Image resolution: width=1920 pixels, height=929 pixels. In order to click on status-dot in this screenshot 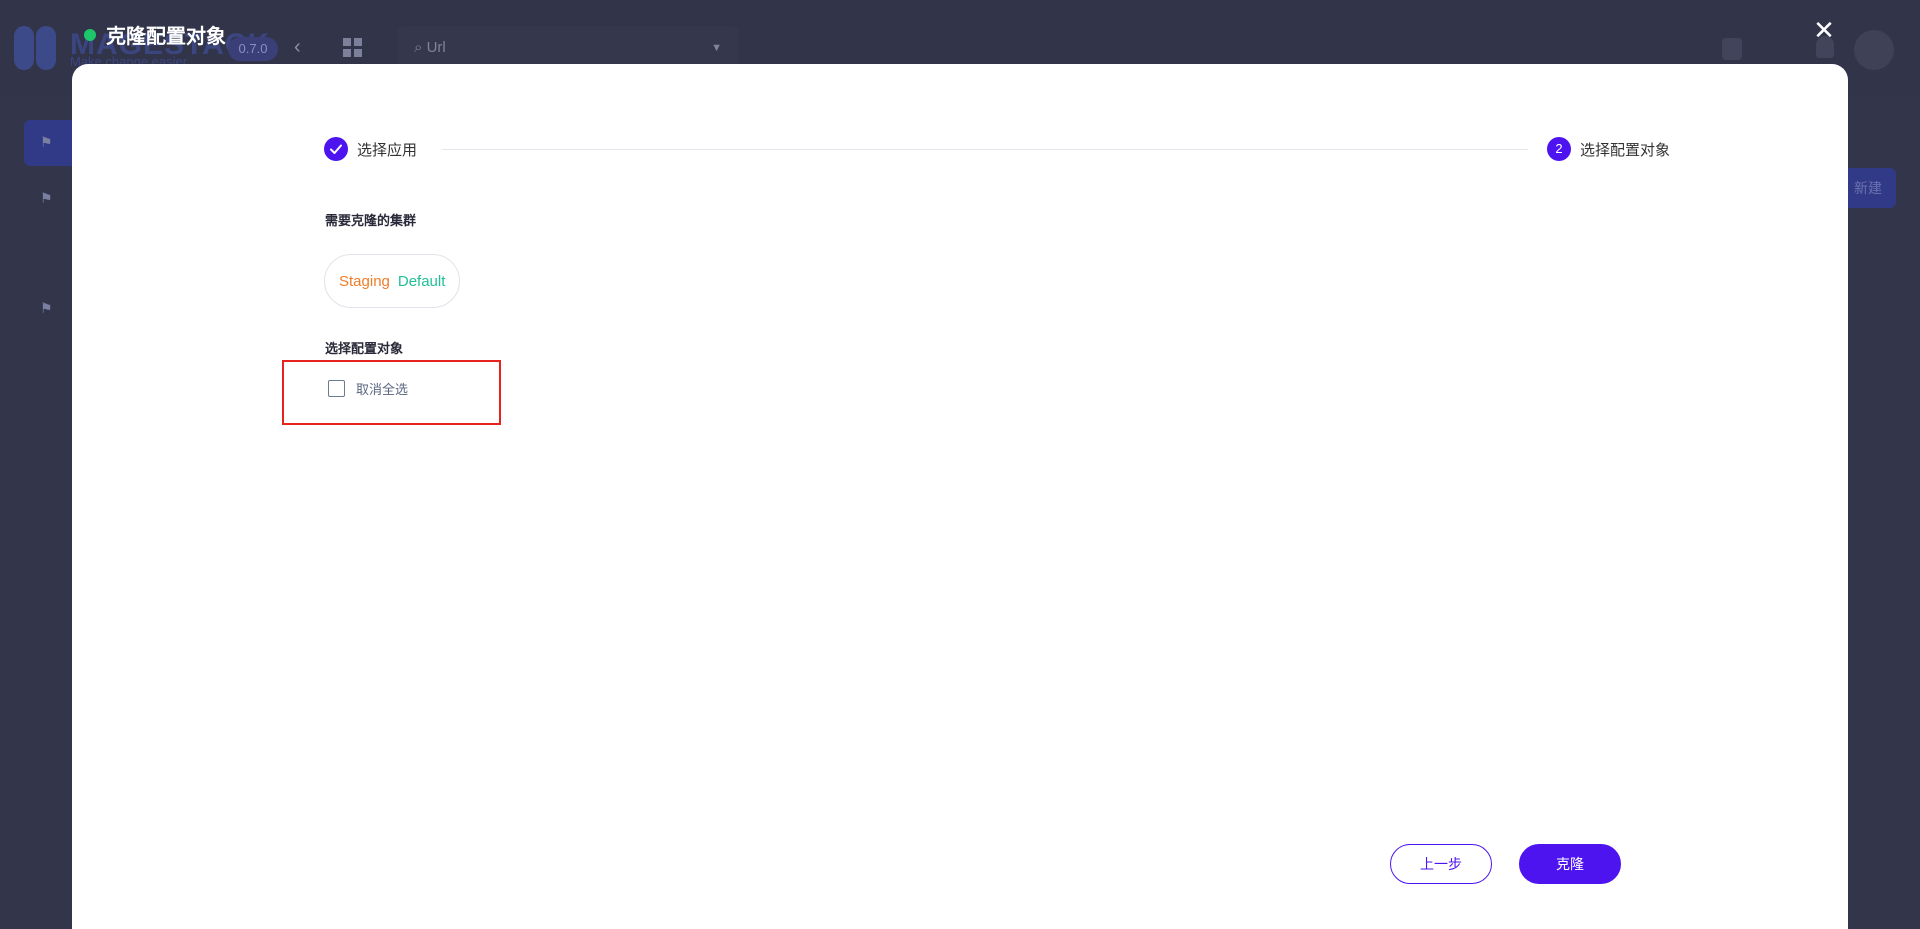, I will do `click(90, 34)`.